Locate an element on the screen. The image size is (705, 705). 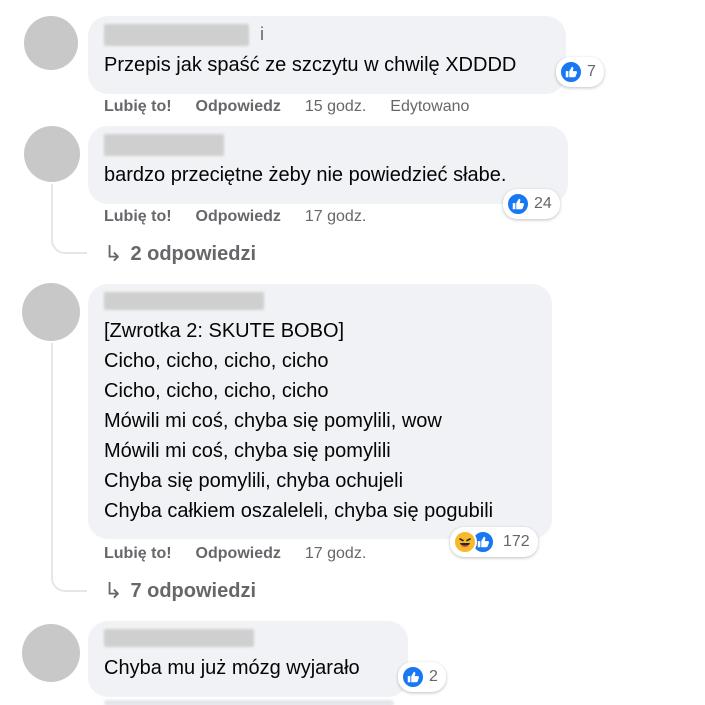
comment-actions-partial is located at coordinates (249, 702).